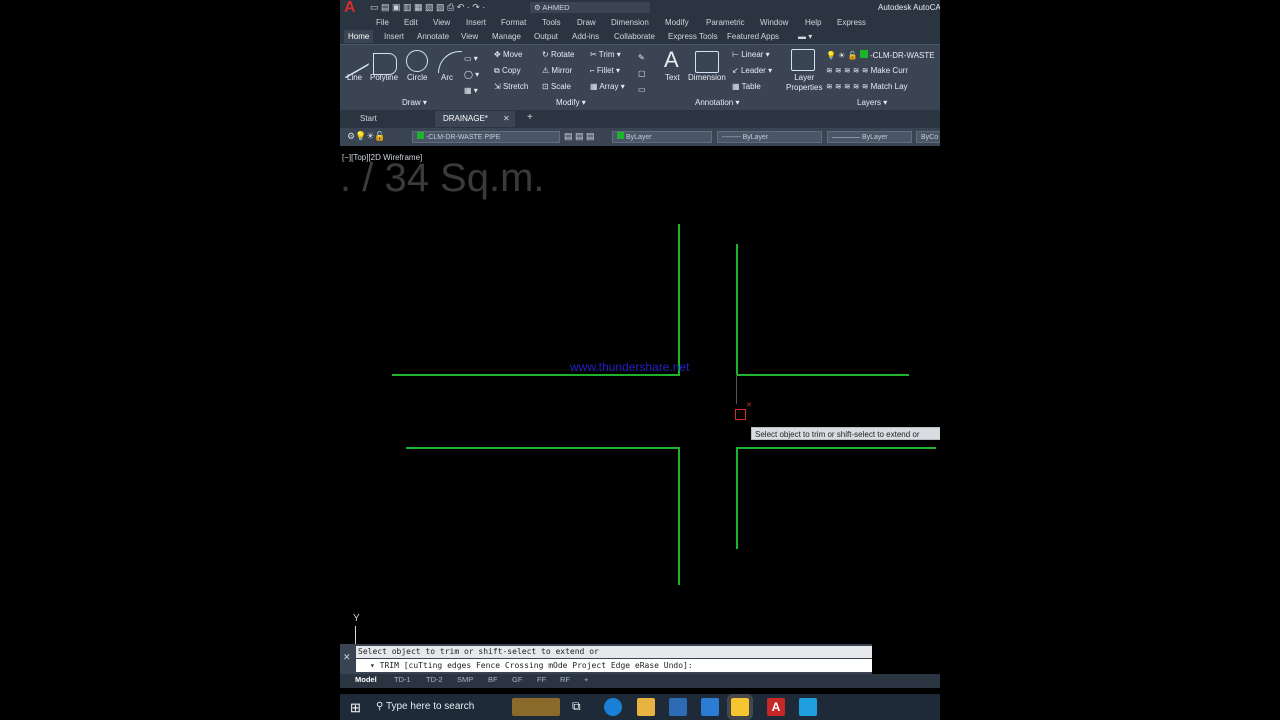 Image resolution: width=1280 pixels, height=720 pixels. Describe the element at coordinates (493, 679) in the screenshot. I see `tab-bf: BF` at that location.